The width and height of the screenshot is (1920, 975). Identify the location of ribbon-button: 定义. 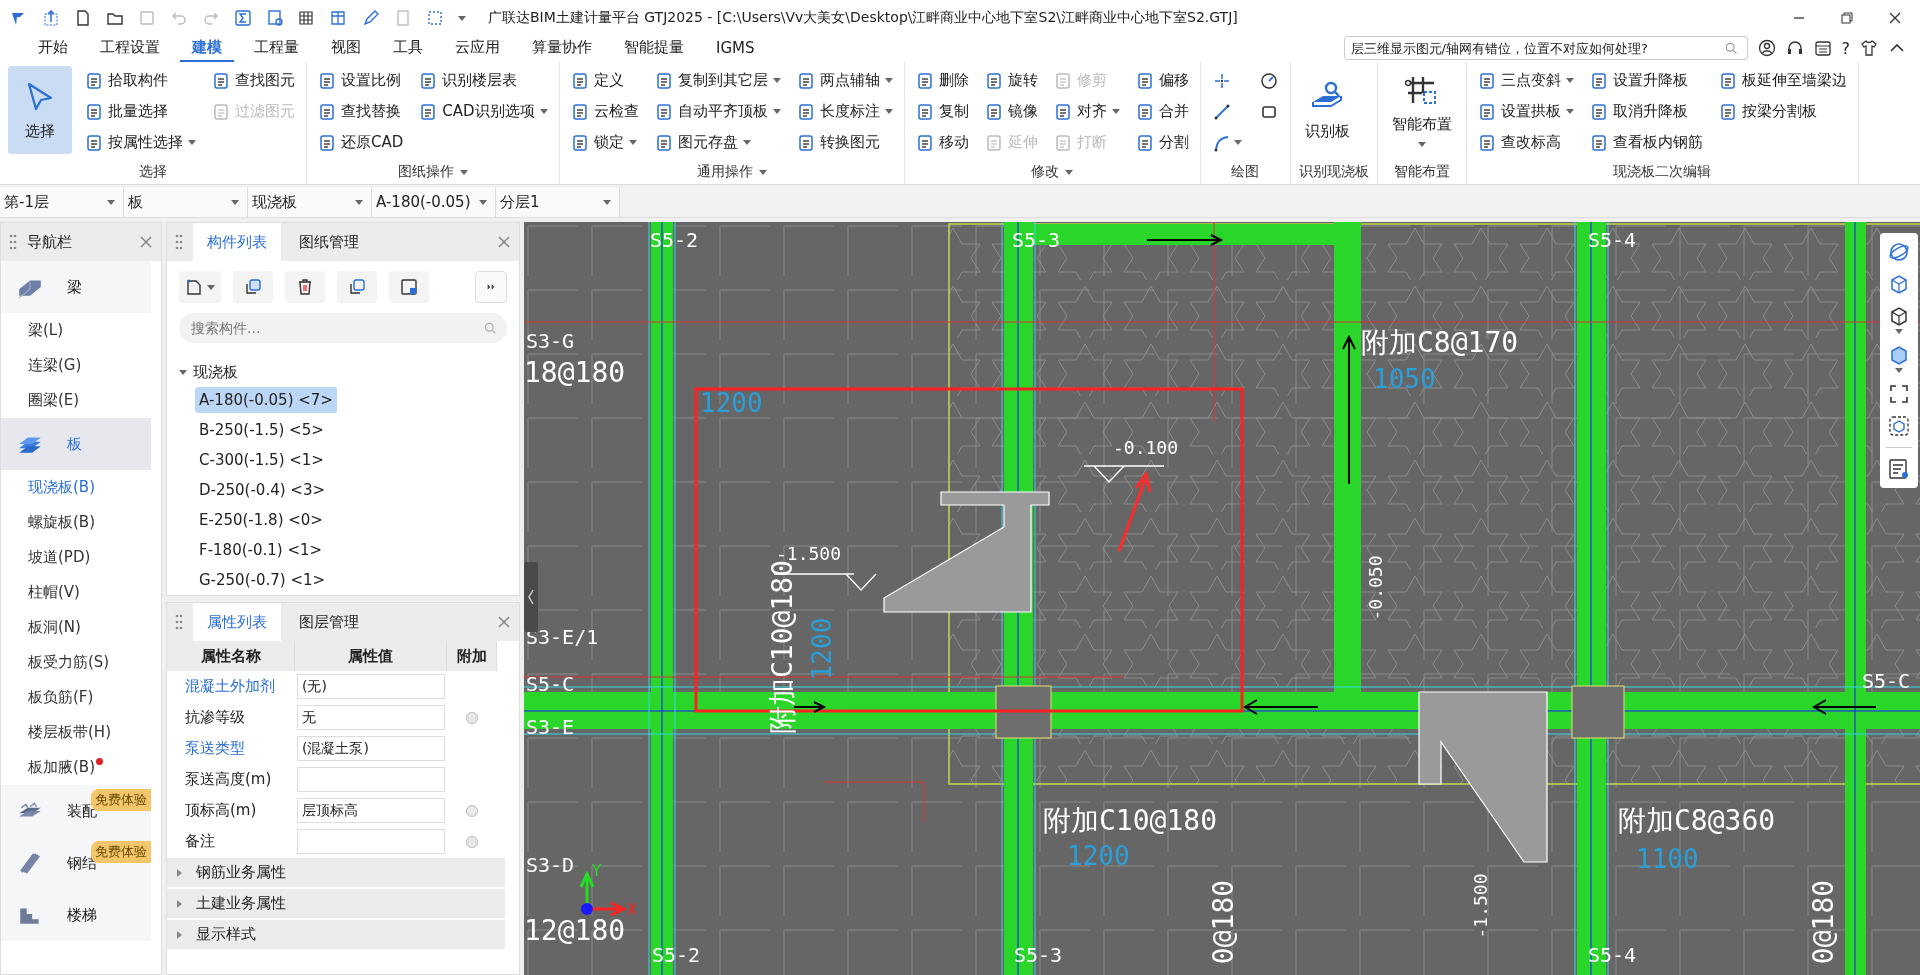
(604, 80).